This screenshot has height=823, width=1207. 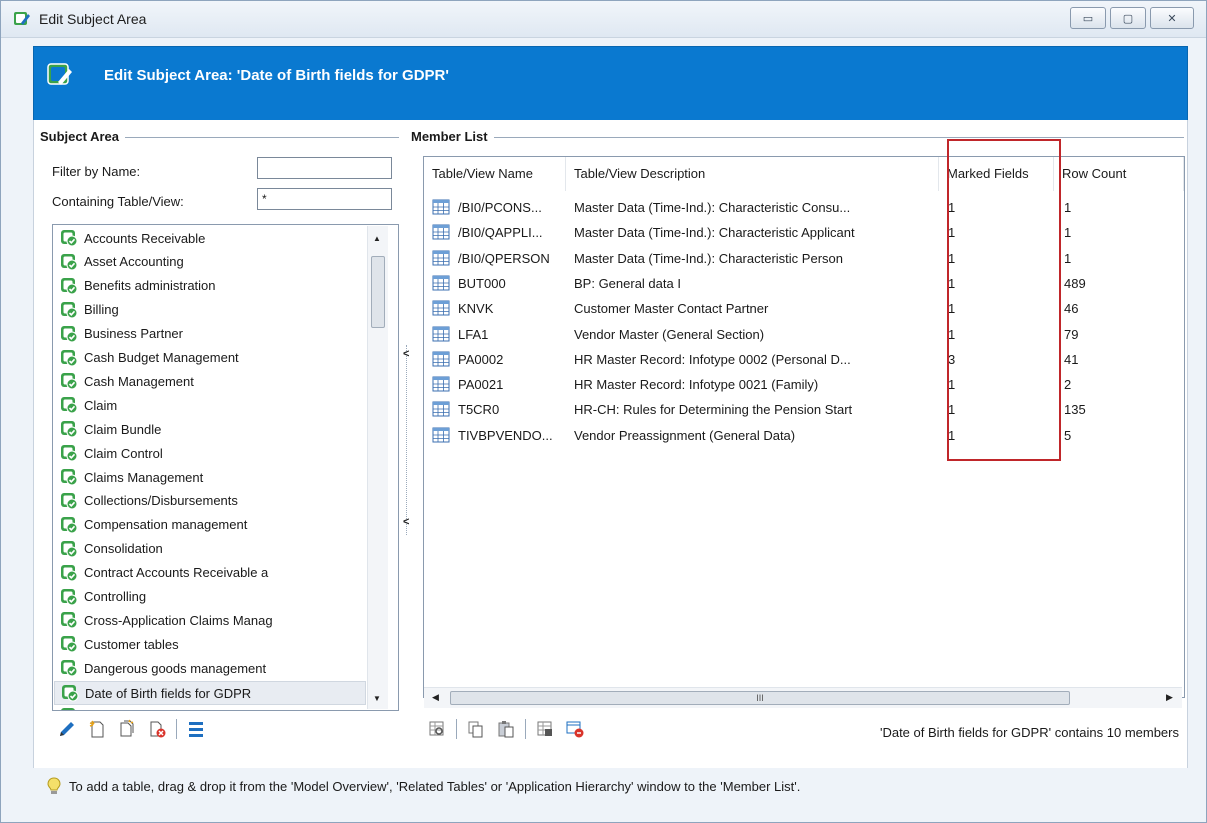 What do you see at coordinates (377, 698) in the screenshot?
I see `scroll-down-icon: ▼` at bounding box center [377, 698].